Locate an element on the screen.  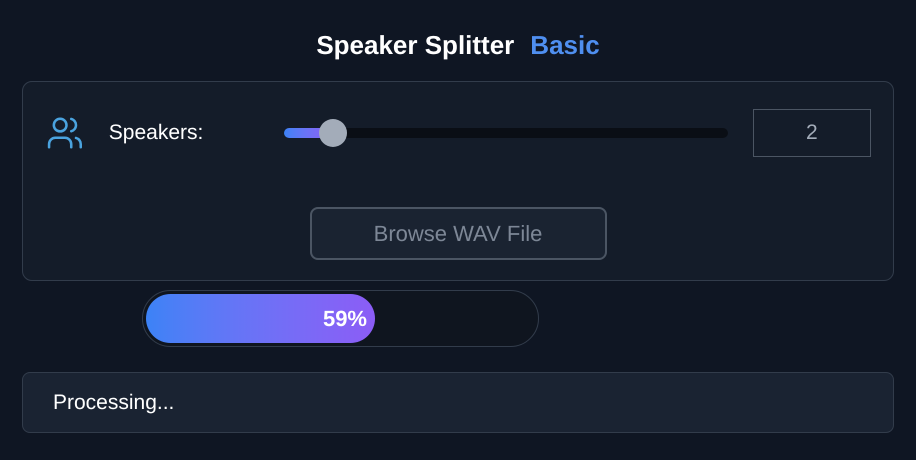
slider-thumb is located at coordinates (332, 133).